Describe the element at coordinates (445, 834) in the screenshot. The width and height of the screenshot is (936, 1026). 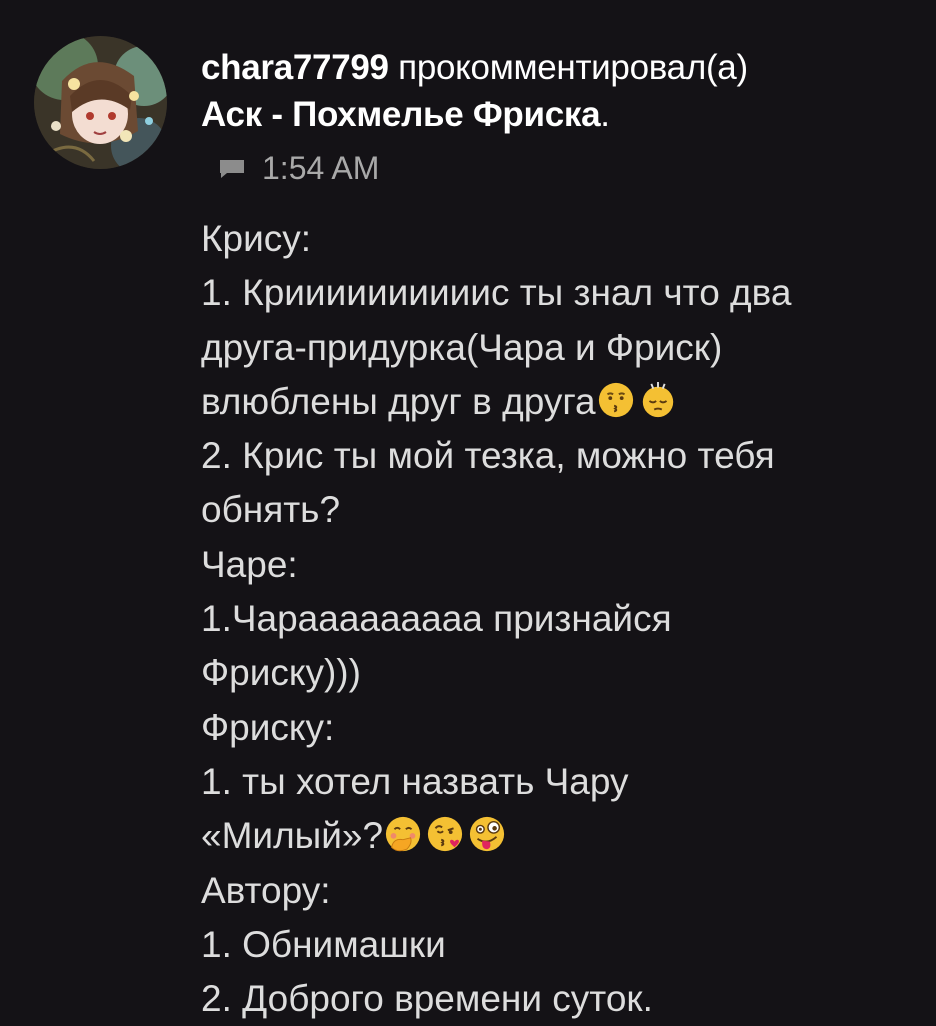
I see `blowing-kiss-emoji-icon` at that location.